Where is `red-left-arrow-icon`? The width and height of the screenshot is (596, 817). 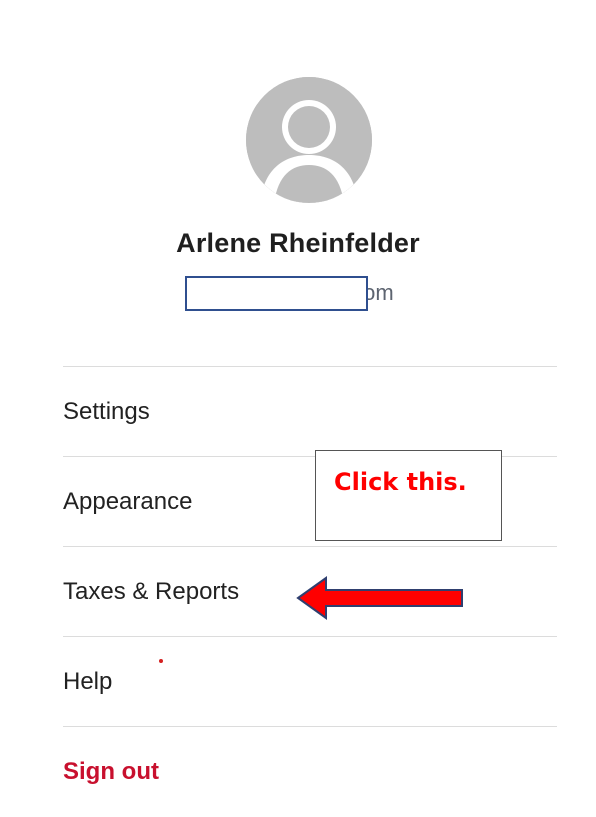 red-left-arrow-icon is located at coordinates (381, 600).